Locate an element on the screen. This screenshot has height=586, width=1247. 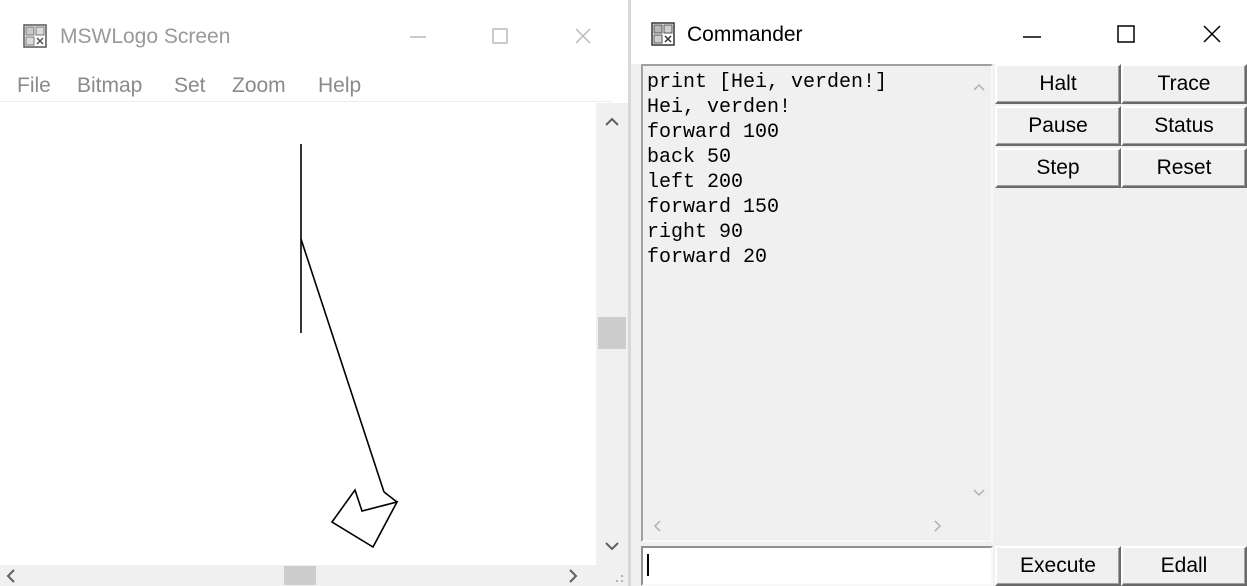
history-line: forward 100 is located at coordinates (767, 132).